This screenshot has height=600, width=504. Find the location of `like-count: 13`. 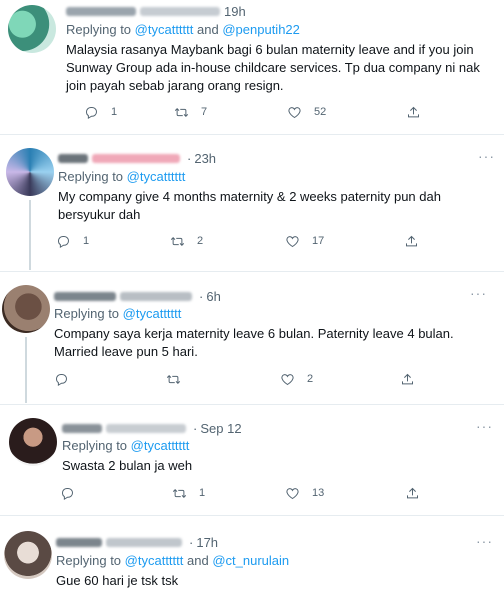

like-count: 13 is located at coordinates (318, 493).